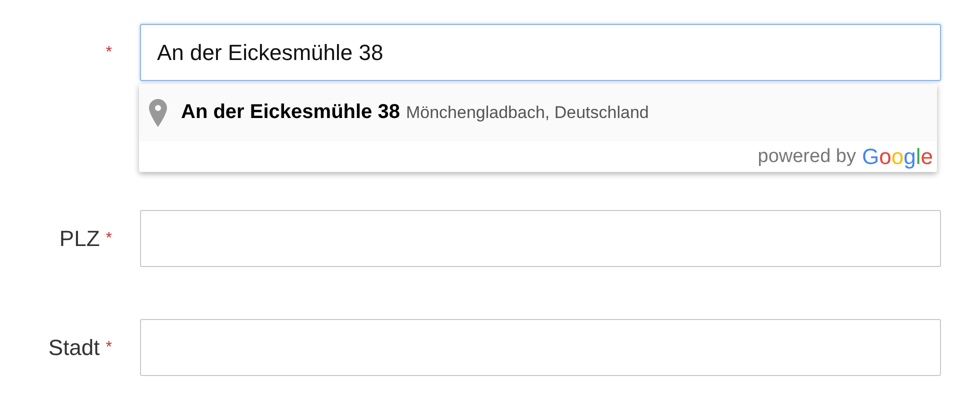 The height and width of the screenshot is (400, 960). What do you see at coordinates (74, 347) in the screenshot?
I see `field-label: Stadt` at bounding box center [74, 347].